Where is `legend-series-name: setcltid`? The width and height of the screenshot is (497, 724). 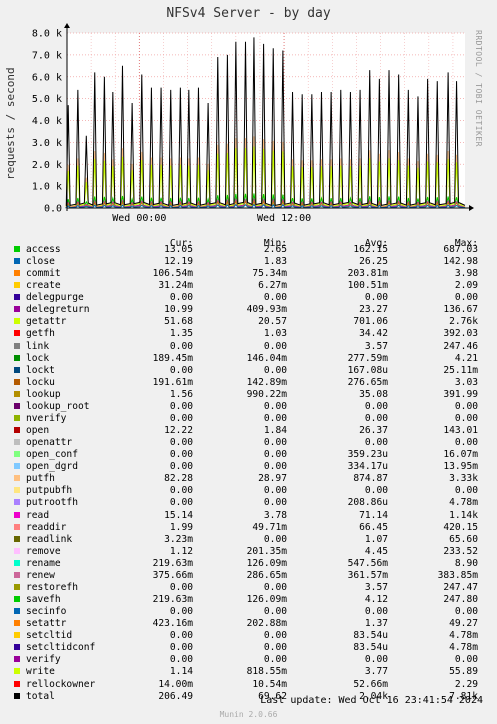 legend-series-name: setcltid is located at coordinates (49, 636).